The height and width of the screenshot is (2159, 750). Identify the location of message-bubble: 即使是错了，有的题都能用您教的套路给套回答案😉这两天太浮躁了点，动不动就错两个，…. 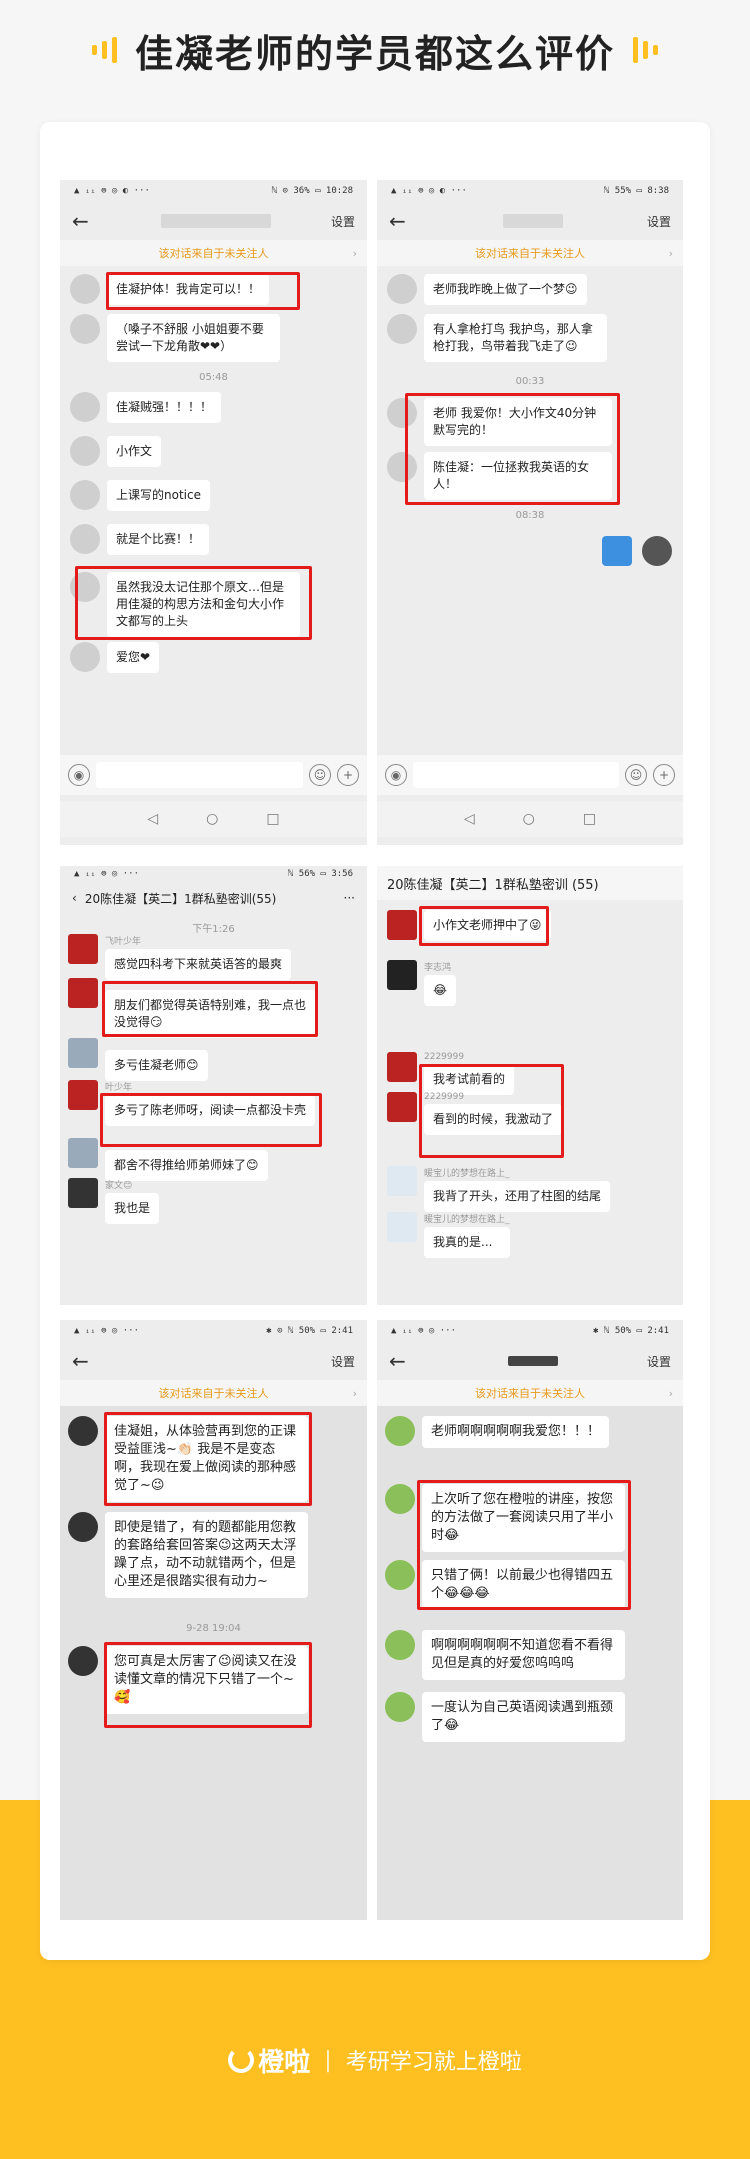
(206, 1555).